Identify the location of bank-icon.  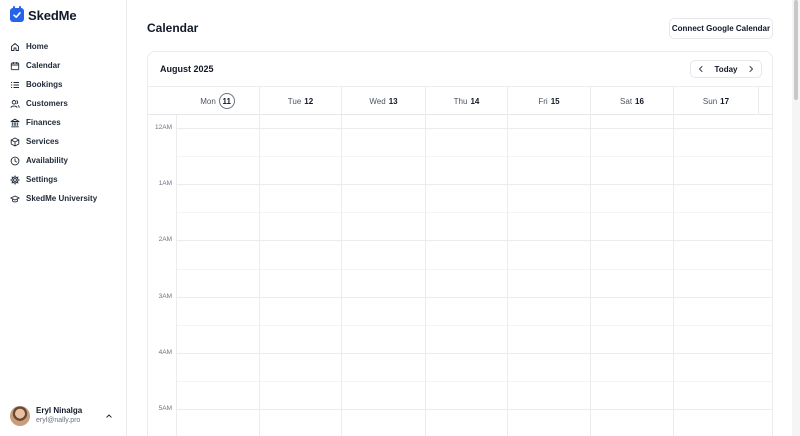
(15, 122).